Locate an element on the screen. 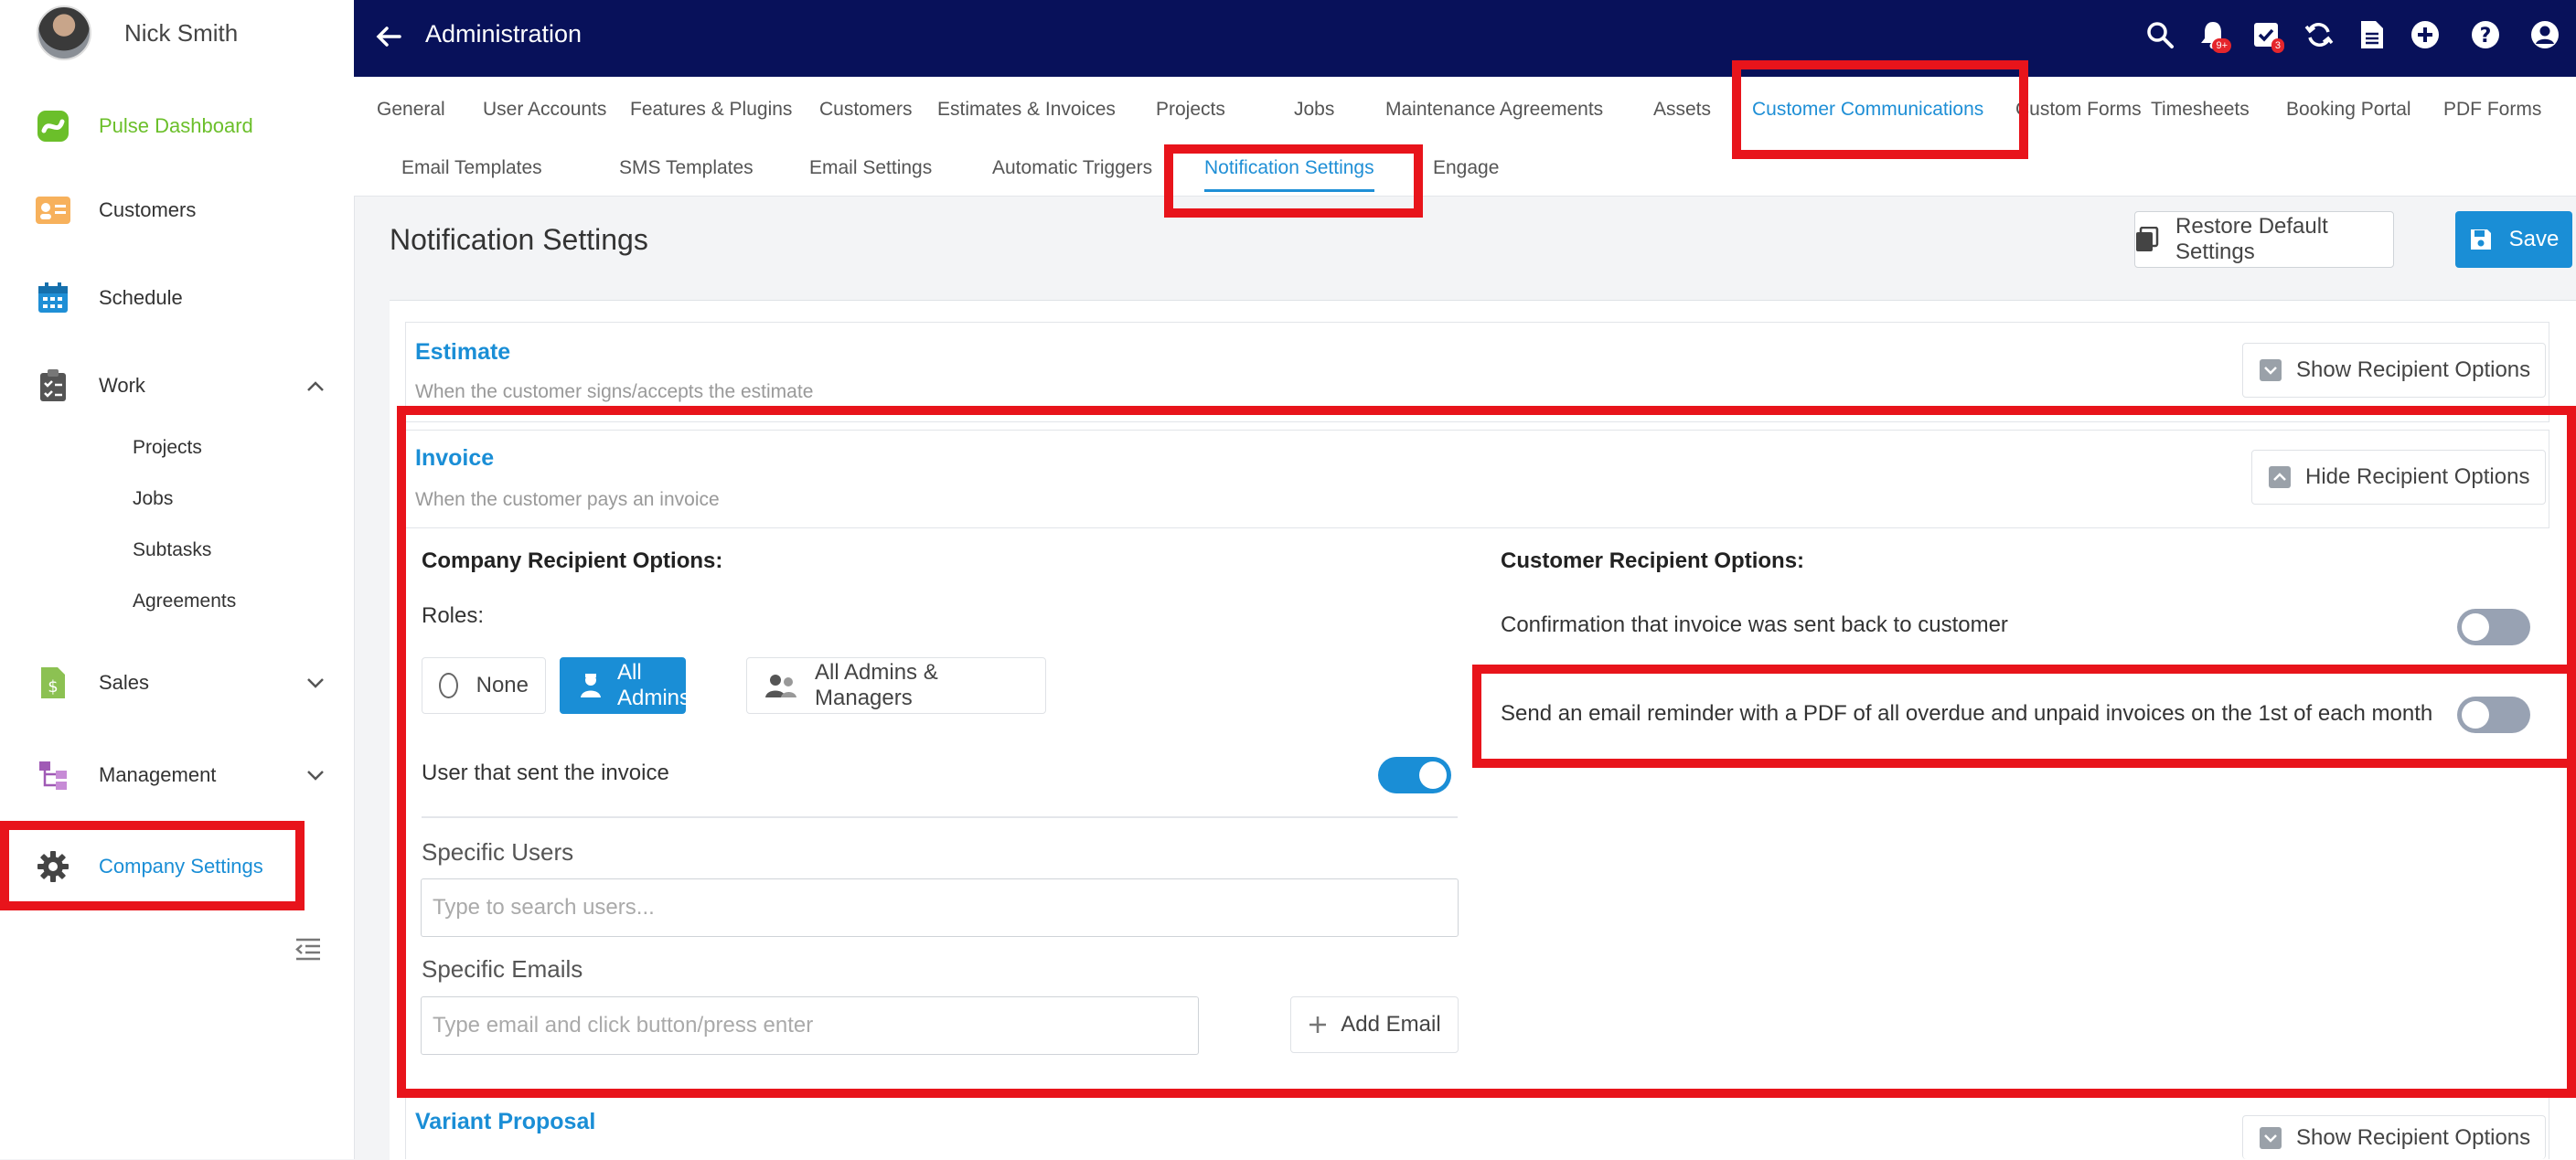  button-label: Hide Recipient Options is located at coordinates (2417, 476).